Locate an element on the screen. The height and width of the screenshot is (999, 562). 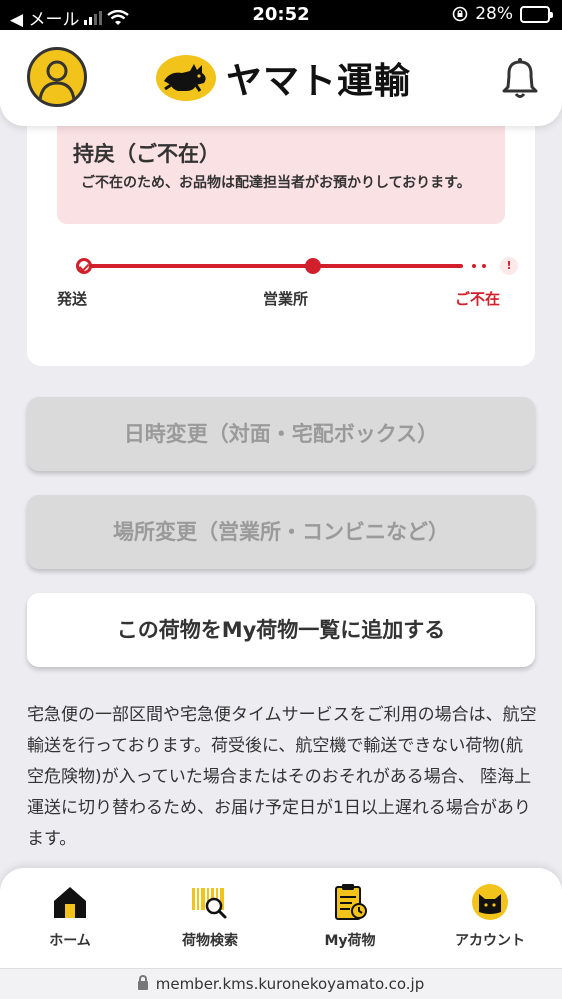
home-icon is located at coordinates (70, 902).